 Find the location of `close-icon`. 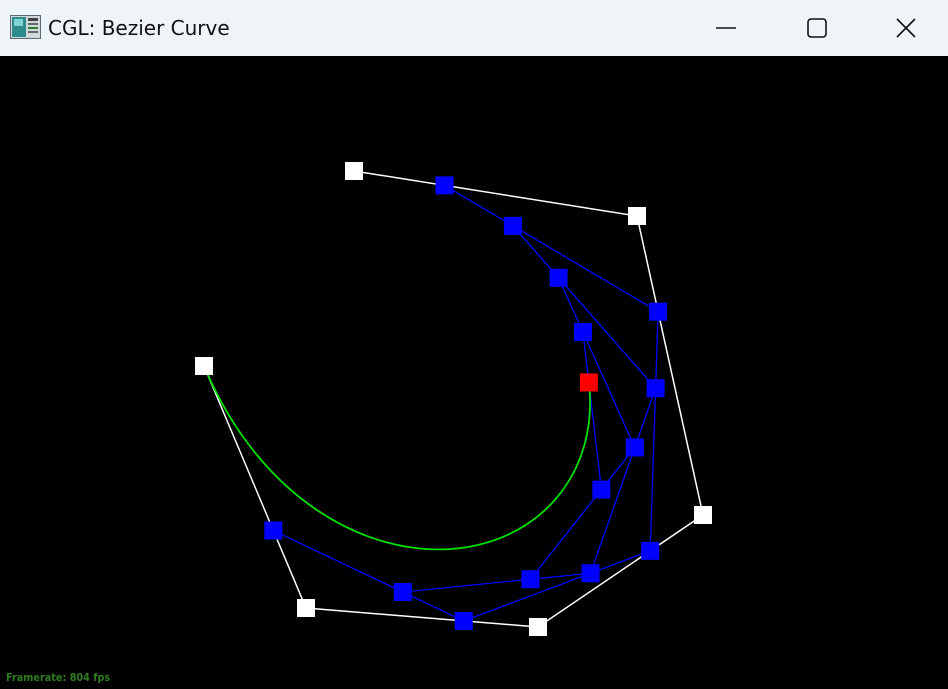

close-icon is located at coordinates (906, 28).